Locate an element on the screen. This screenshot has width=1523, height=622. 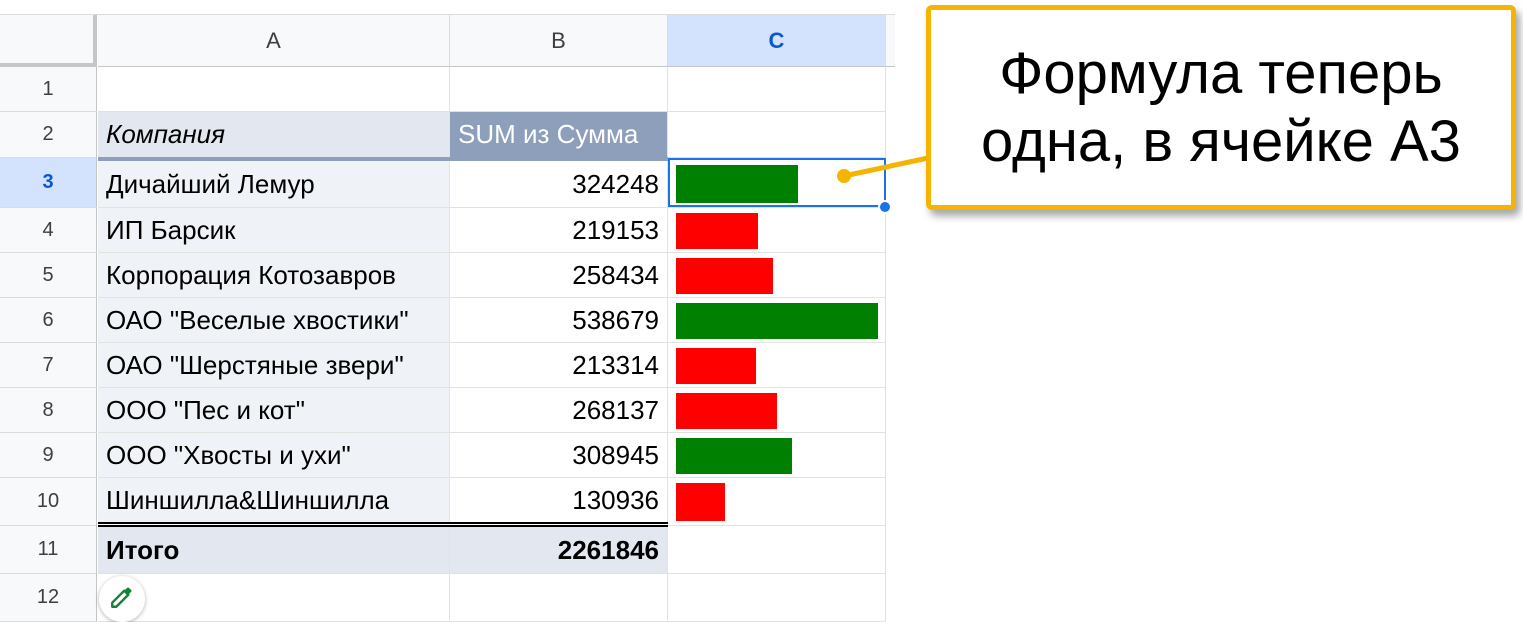
row-header-5: 5 is located at coordinates (48, 275).